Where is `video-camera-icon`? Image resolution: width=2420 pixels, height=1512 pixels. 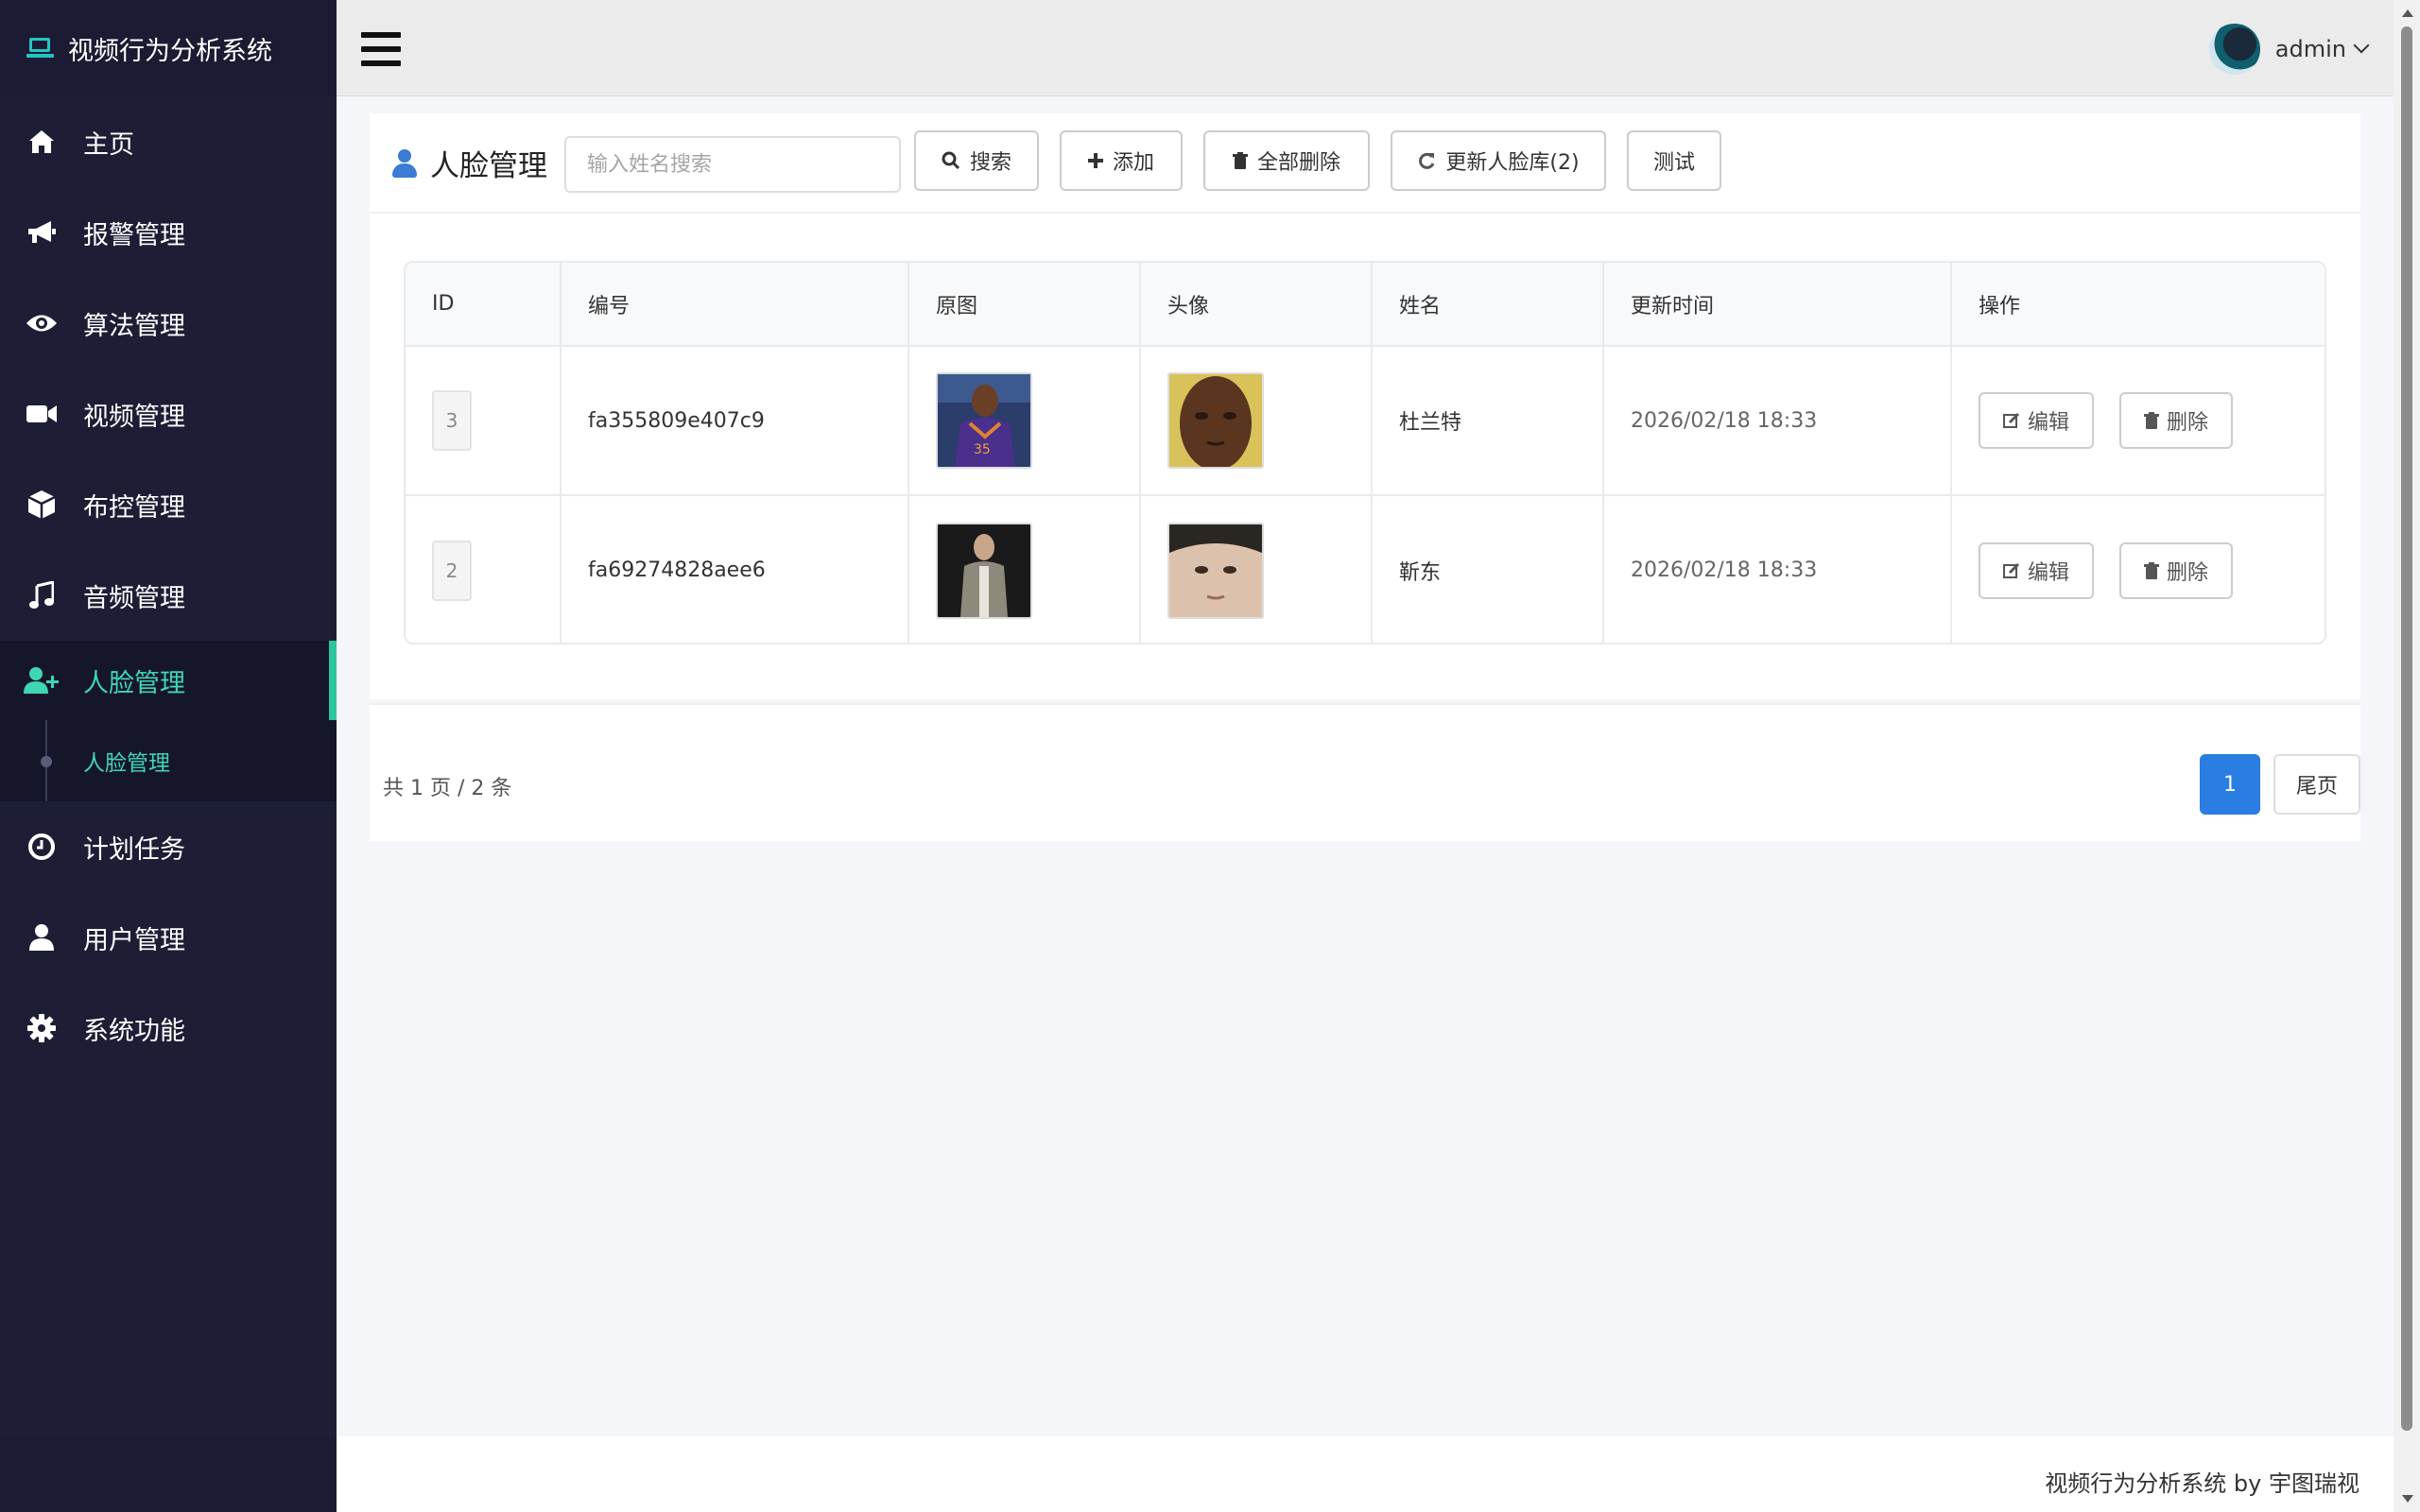
video-camera-icon is located at coordinates (41, 414).